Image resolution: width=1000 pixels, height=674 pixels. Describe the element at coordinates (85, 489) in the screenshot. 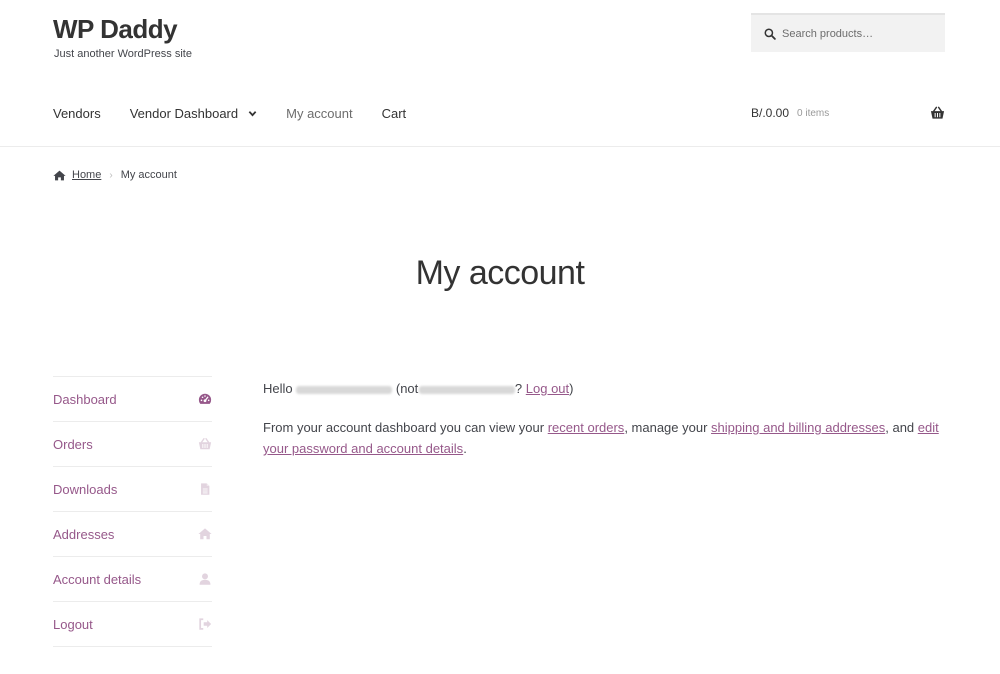

I see `account-nav-label: Downloads` at that location.